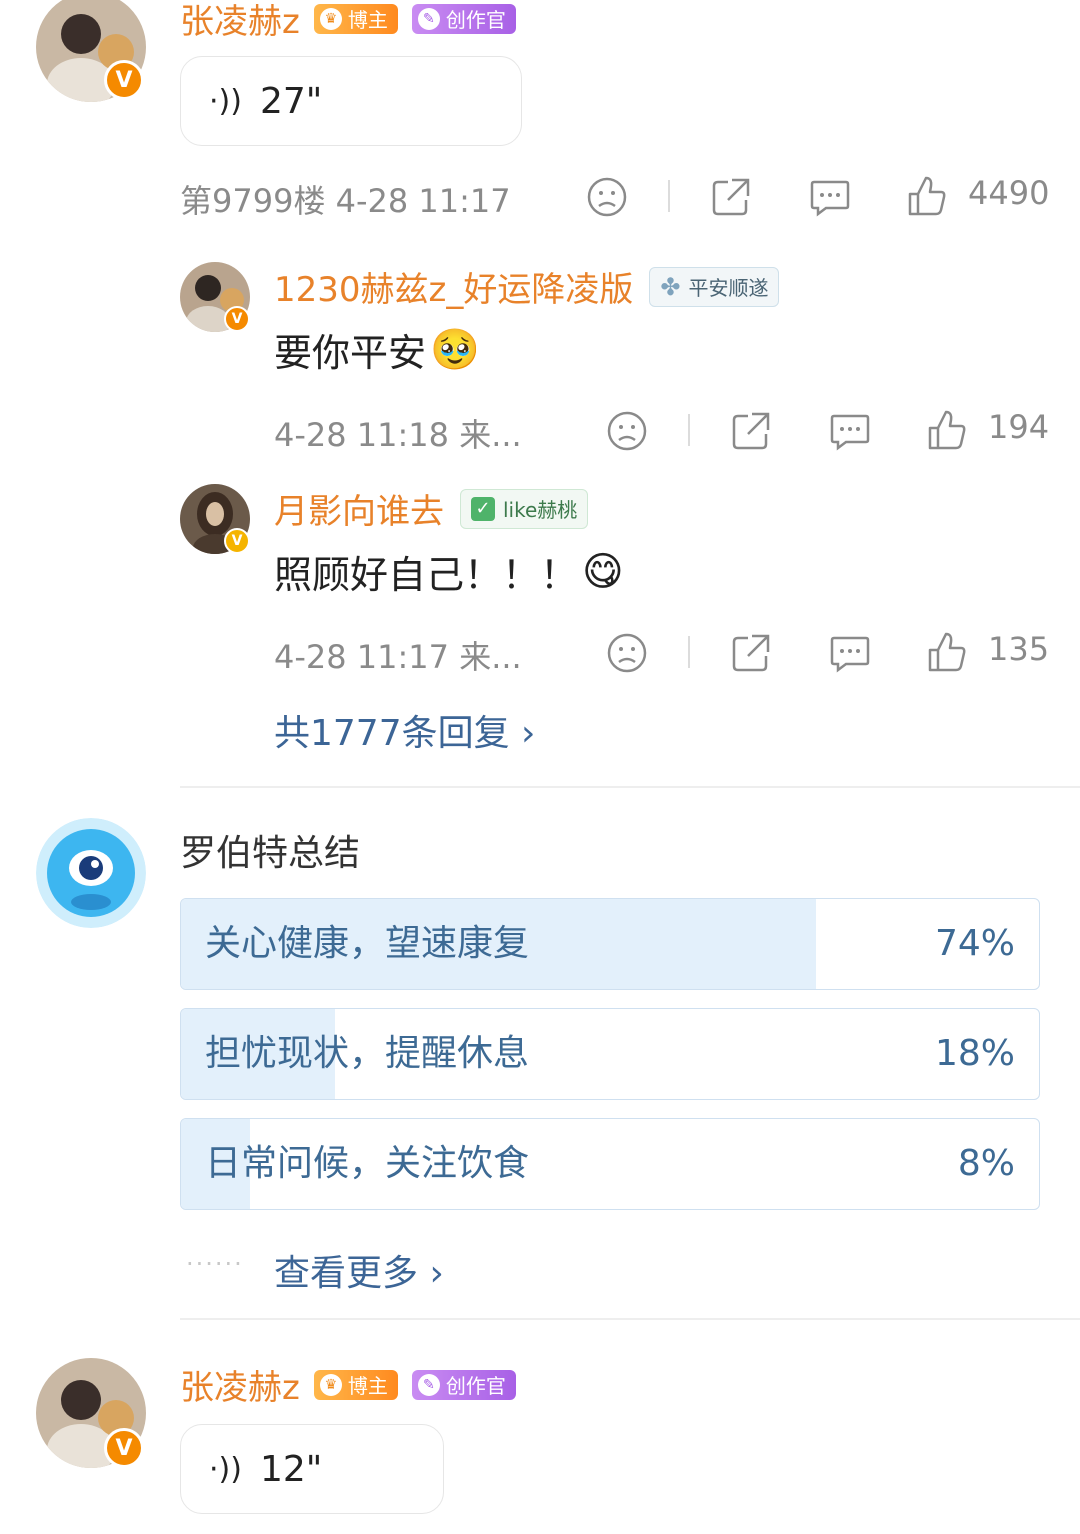 The height and width of the screenshot is (1534, 1080). What do you see at coordinates (345, 201) in the screenshot?
I see `floor-time: 第9799楼 4-28 11:17` at bounding box center [345, 201].